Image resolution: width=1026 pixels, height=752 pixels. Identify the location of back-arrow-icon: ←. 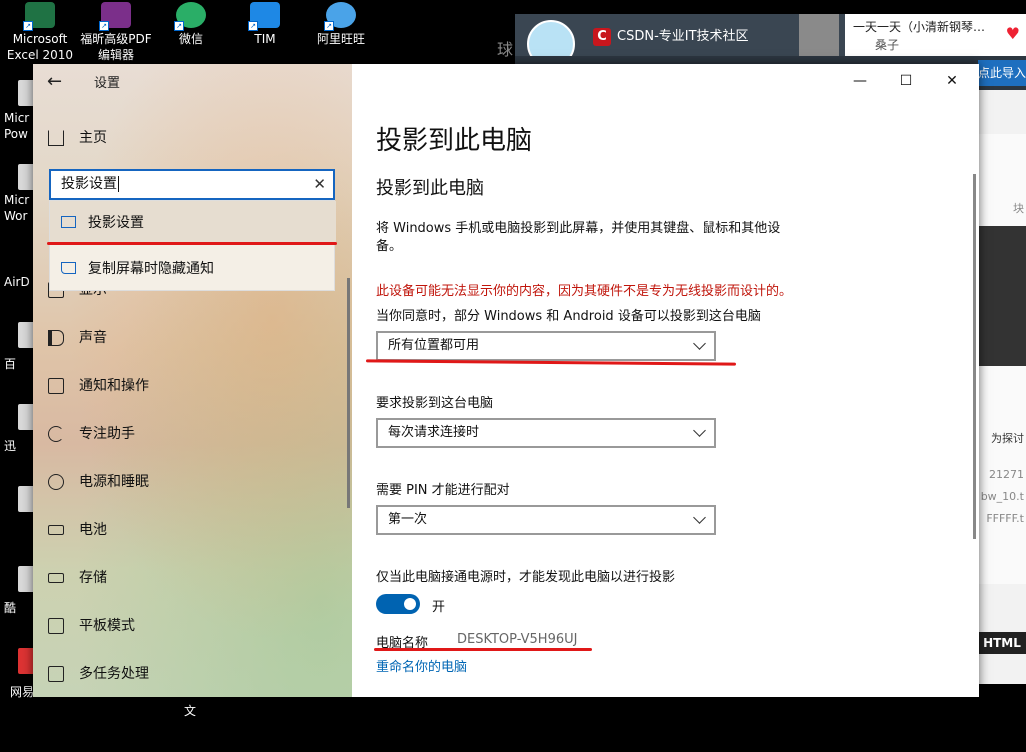
(57, 82).